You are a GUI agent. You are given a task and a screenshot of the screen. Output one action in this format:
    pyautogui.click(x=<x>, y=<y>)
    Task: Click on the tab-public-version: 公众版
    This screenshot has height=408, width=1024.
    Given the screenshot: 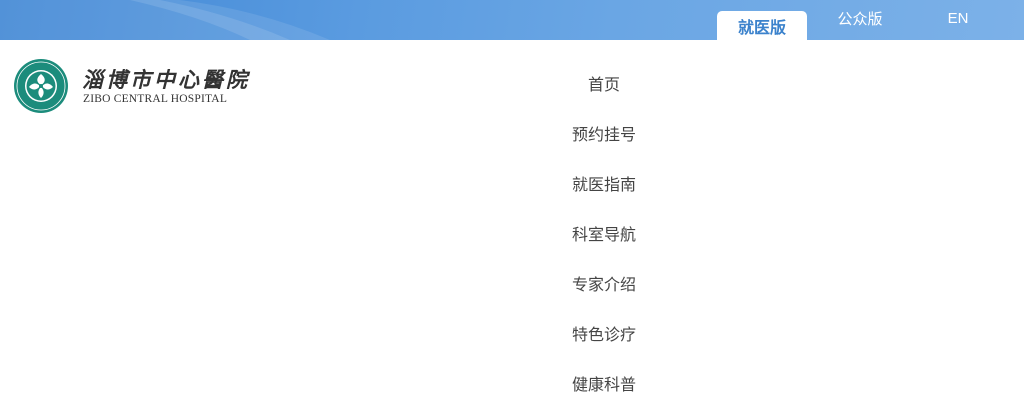 What is the action you would take?
    pyautogui.click(x=860, y=18)
    